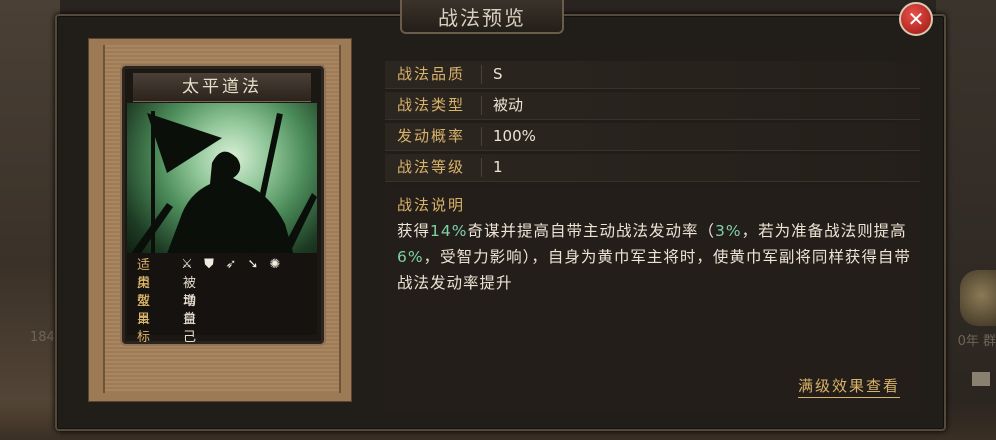 This screenshot has height=440, width=996. I want to click on tactic-card: 太平道法 适用 ⚔ ⛊ ➶ ➘ ✺ 类型 被动 效果 增益 目标 自己, so click(223, 205).